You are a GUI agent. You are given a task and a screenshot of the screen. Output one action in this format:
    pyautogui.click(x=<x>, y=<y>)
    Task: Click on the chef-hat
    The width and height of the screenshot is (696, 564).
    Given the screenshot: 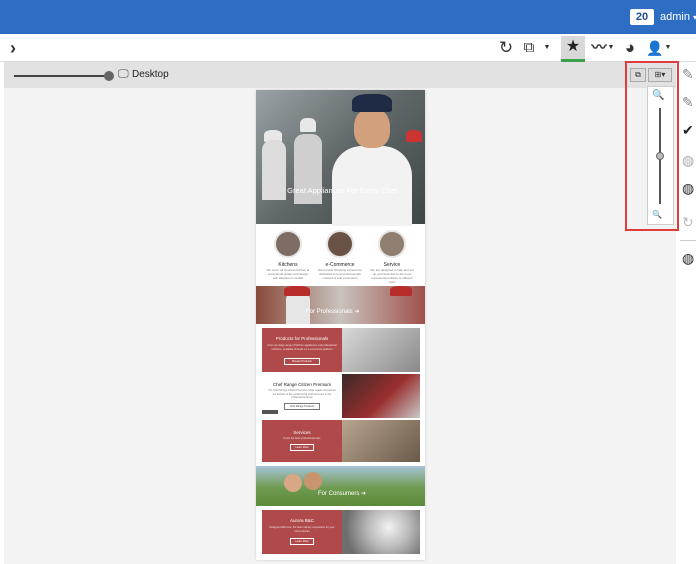 What is the action you would take?
    pyautogui.click(x=372, y=103)
    